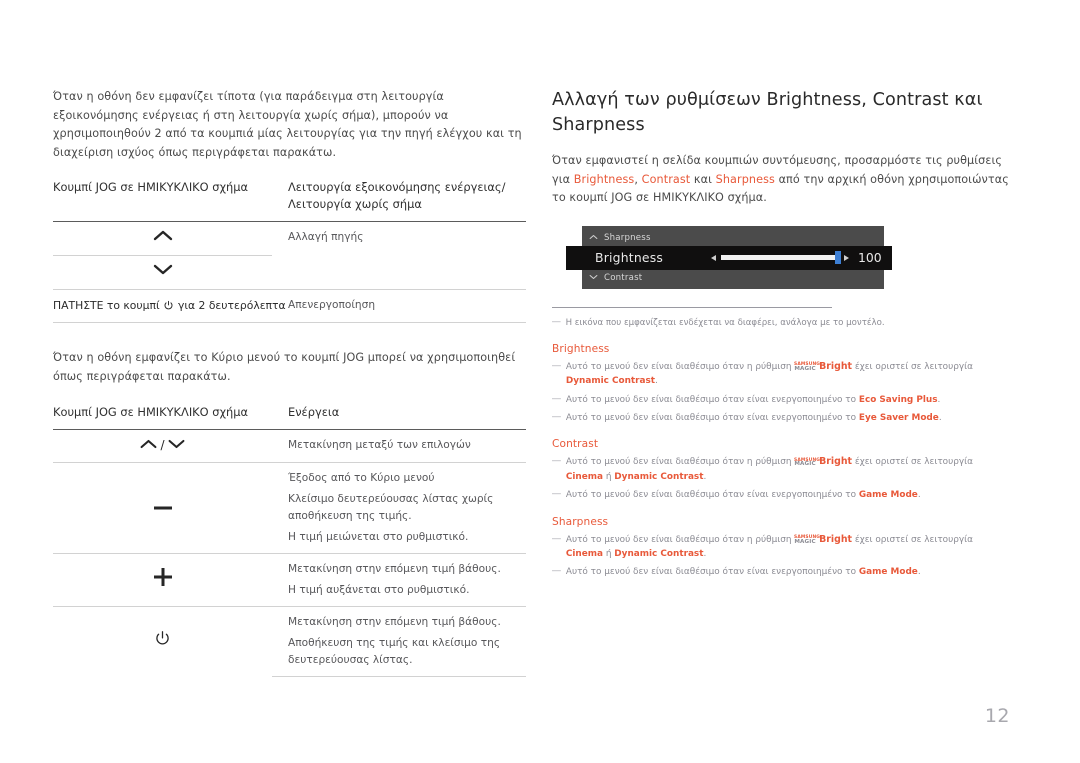 The height and width of the screenshot is (763, 1080). I want to click on table1-header-key: Κουμπί JOG σε ΗΜΙΚΥΚΛΙΚΟ σχήμα, so click(151, 187).